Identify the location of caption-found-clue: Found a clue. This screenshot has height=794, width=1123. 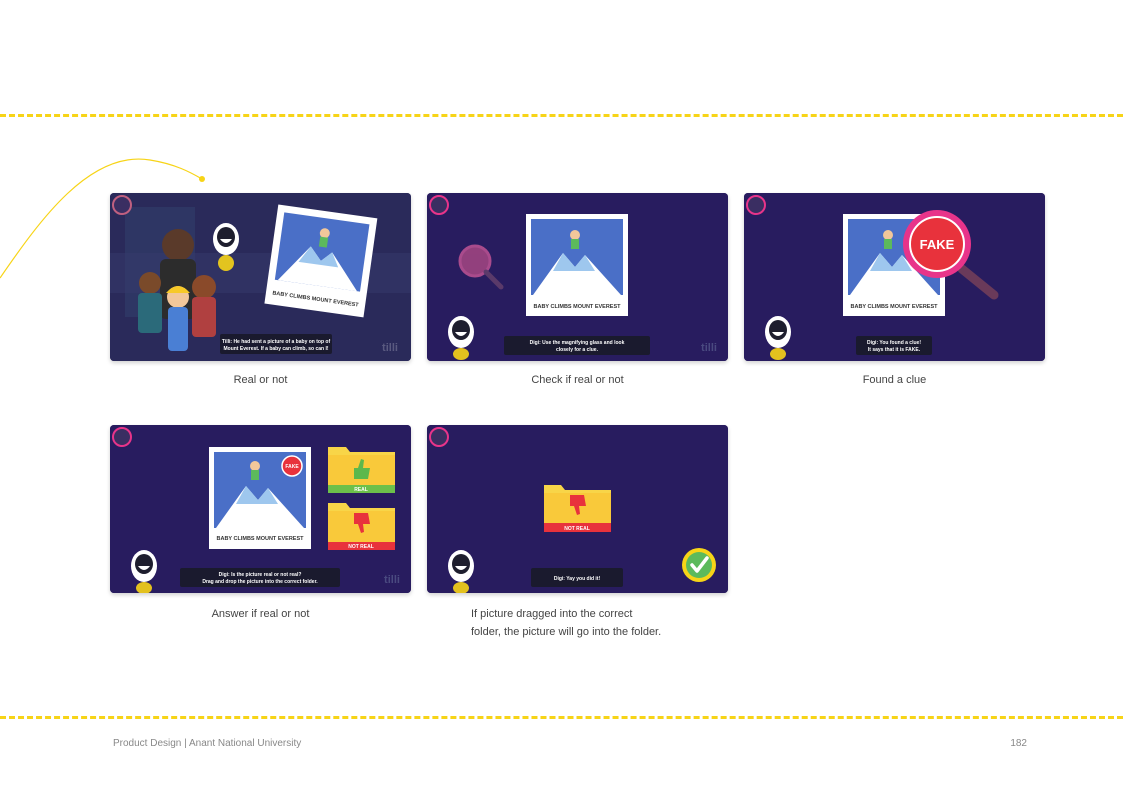
(894, 380).